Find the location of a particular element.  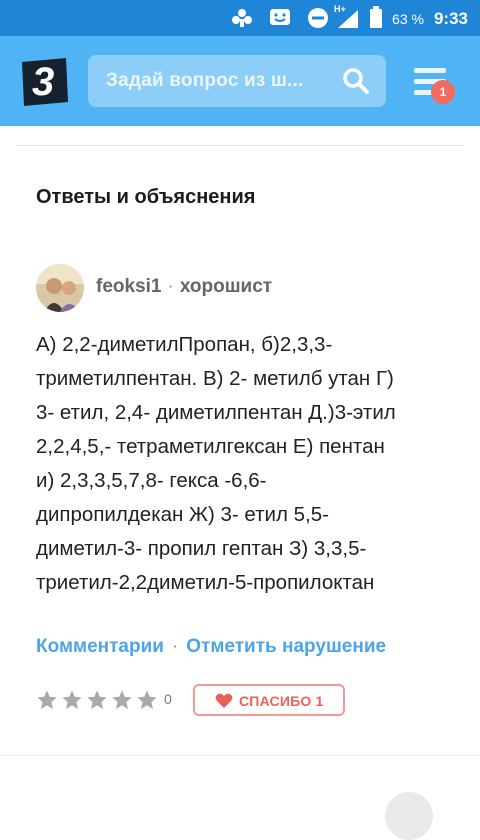

status-bar: H+ 63 % 9:33 is located at coordinates (240, 18).